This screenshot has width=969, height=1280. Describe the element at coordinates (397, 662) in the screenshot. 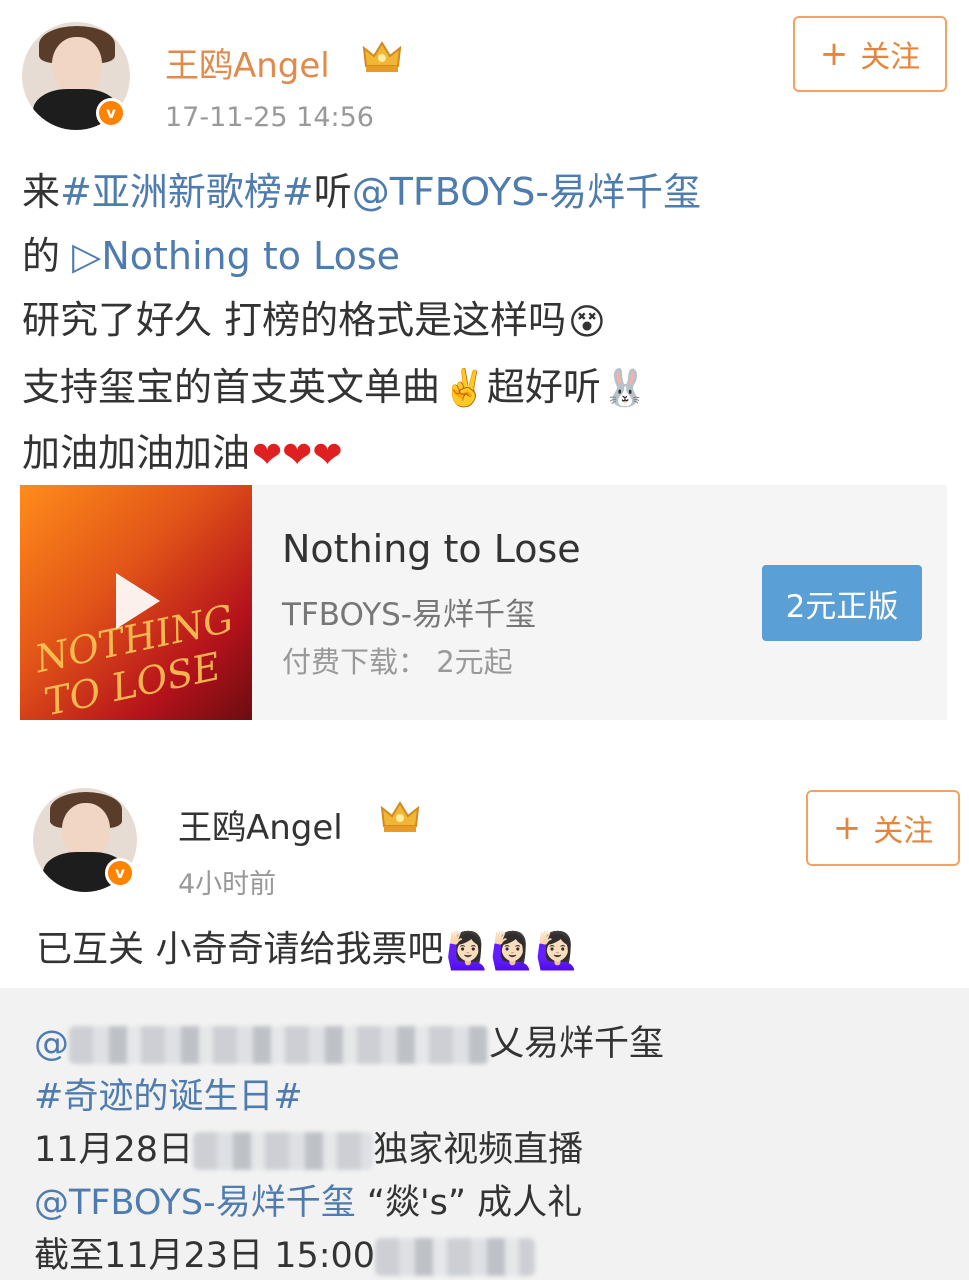

I see `song-price: 付费下载： 2元起` at that location.